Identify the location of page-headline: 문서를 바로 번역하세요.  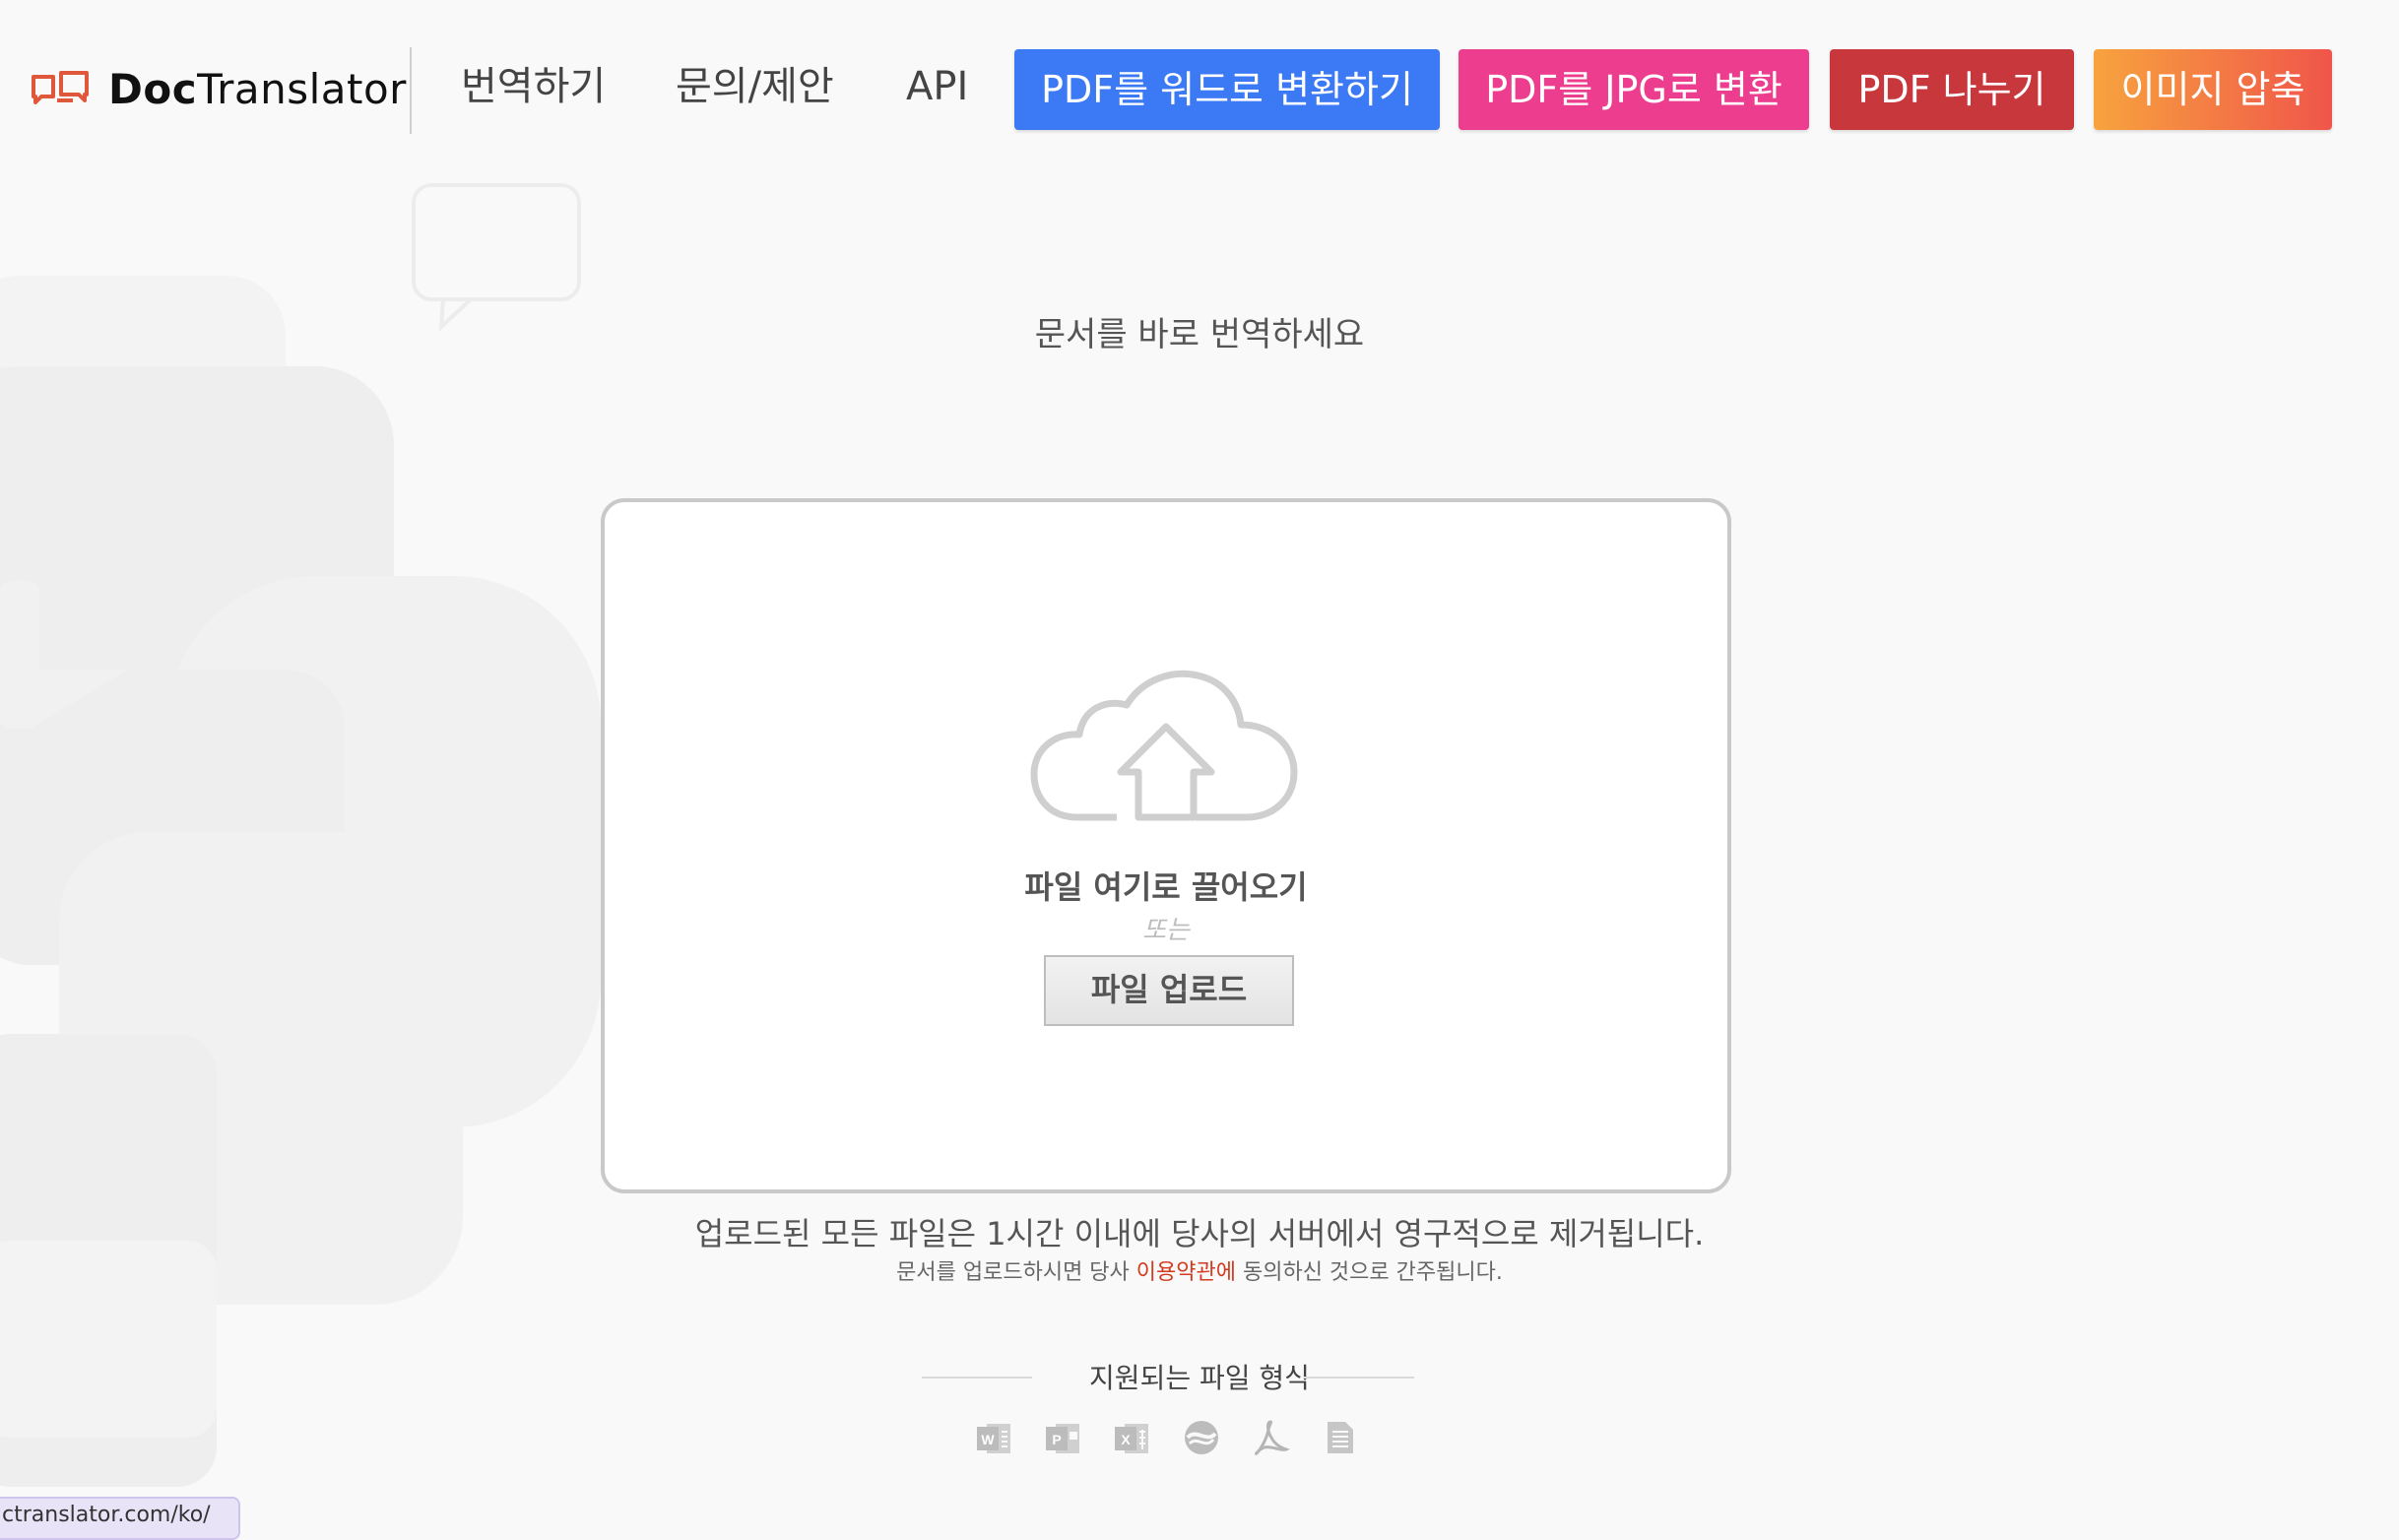
(1199, 334).